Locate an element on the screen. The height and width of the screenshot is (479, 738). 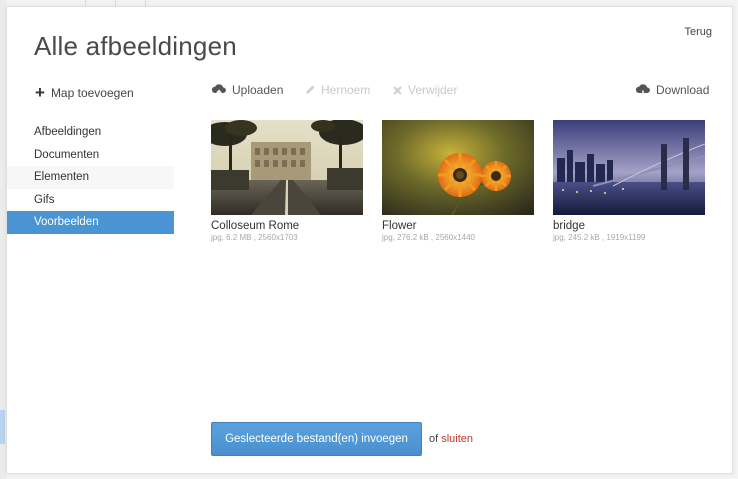
insert-selected-button: Geslecteerde bestand(en) invoegen is located at coordinates (316, 439).